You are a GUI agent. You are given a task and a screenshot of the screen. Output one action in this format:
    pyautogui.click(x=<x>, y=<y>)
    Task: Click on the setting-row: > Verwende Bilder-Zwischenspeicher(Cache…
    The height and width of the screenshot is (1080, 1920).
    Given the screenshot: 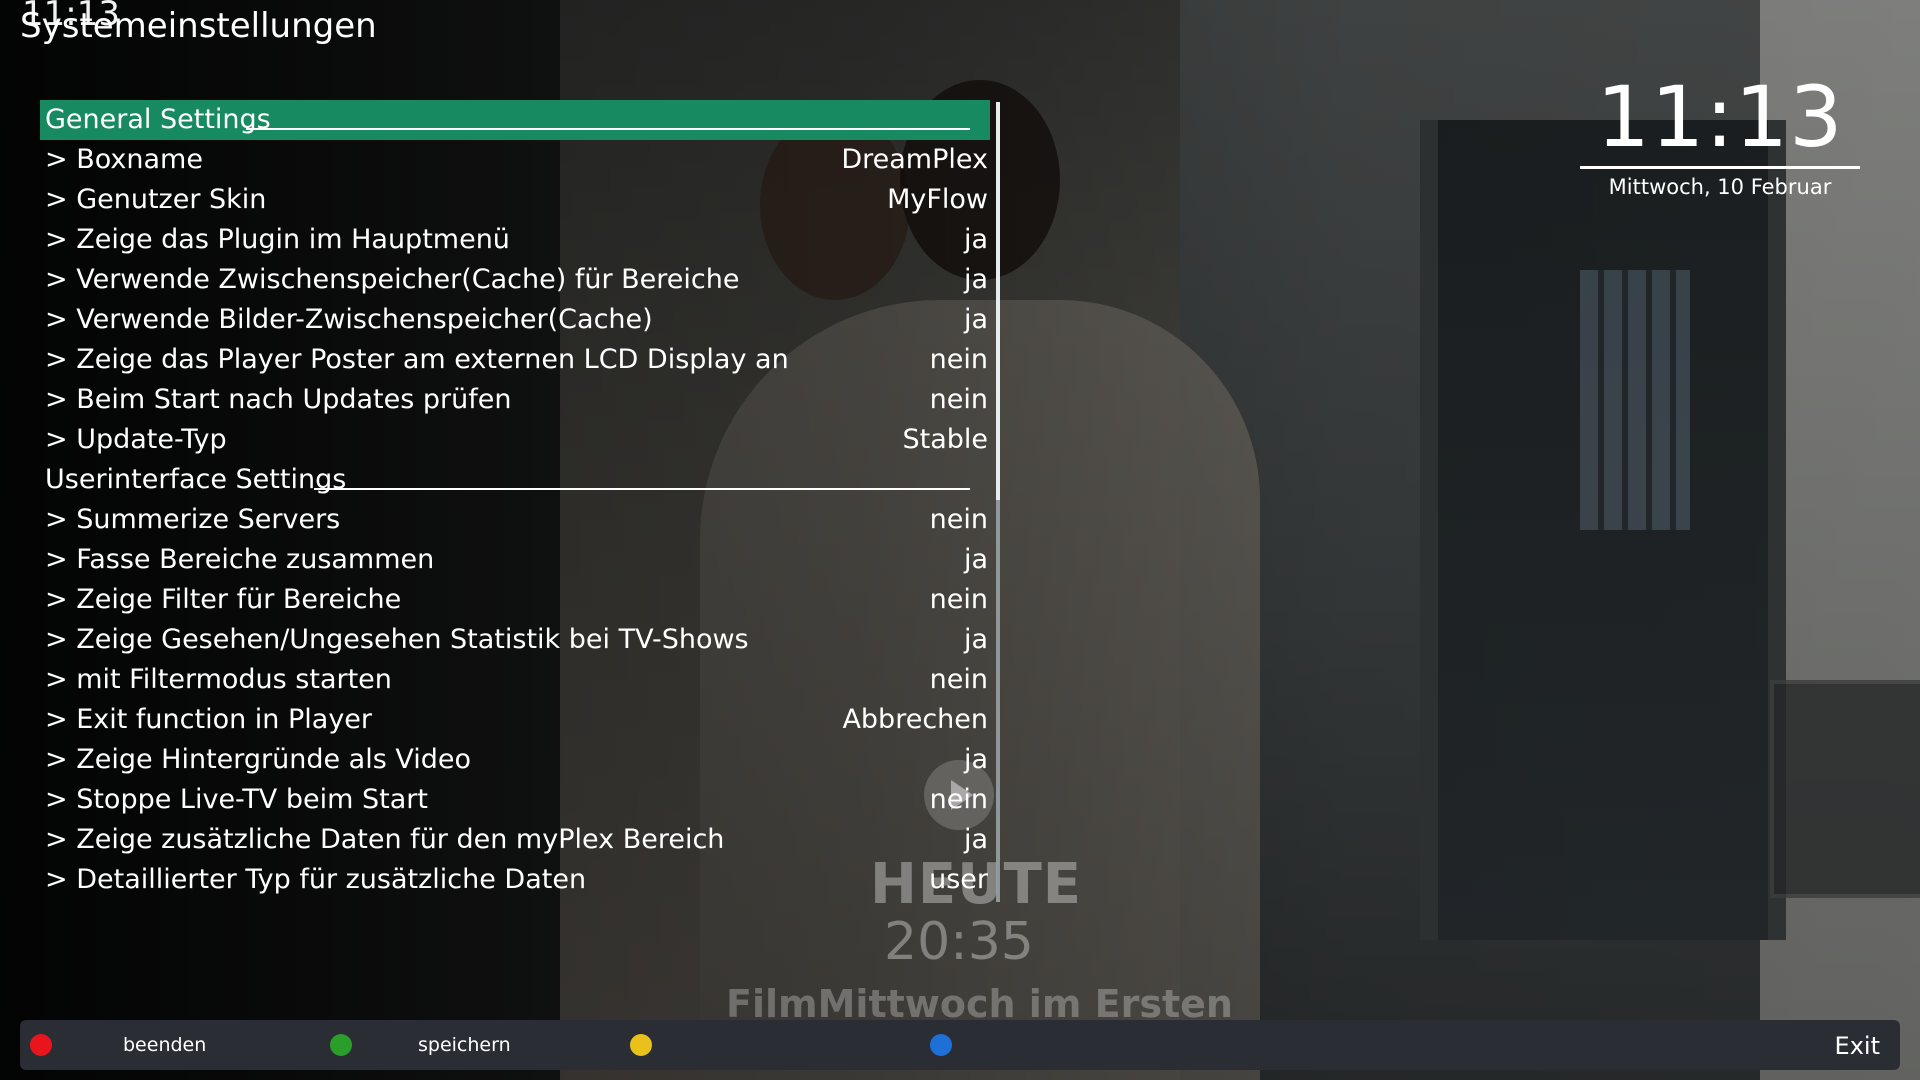 What is the action you would take?
    pyautogui.click(x=515, y=320)
    